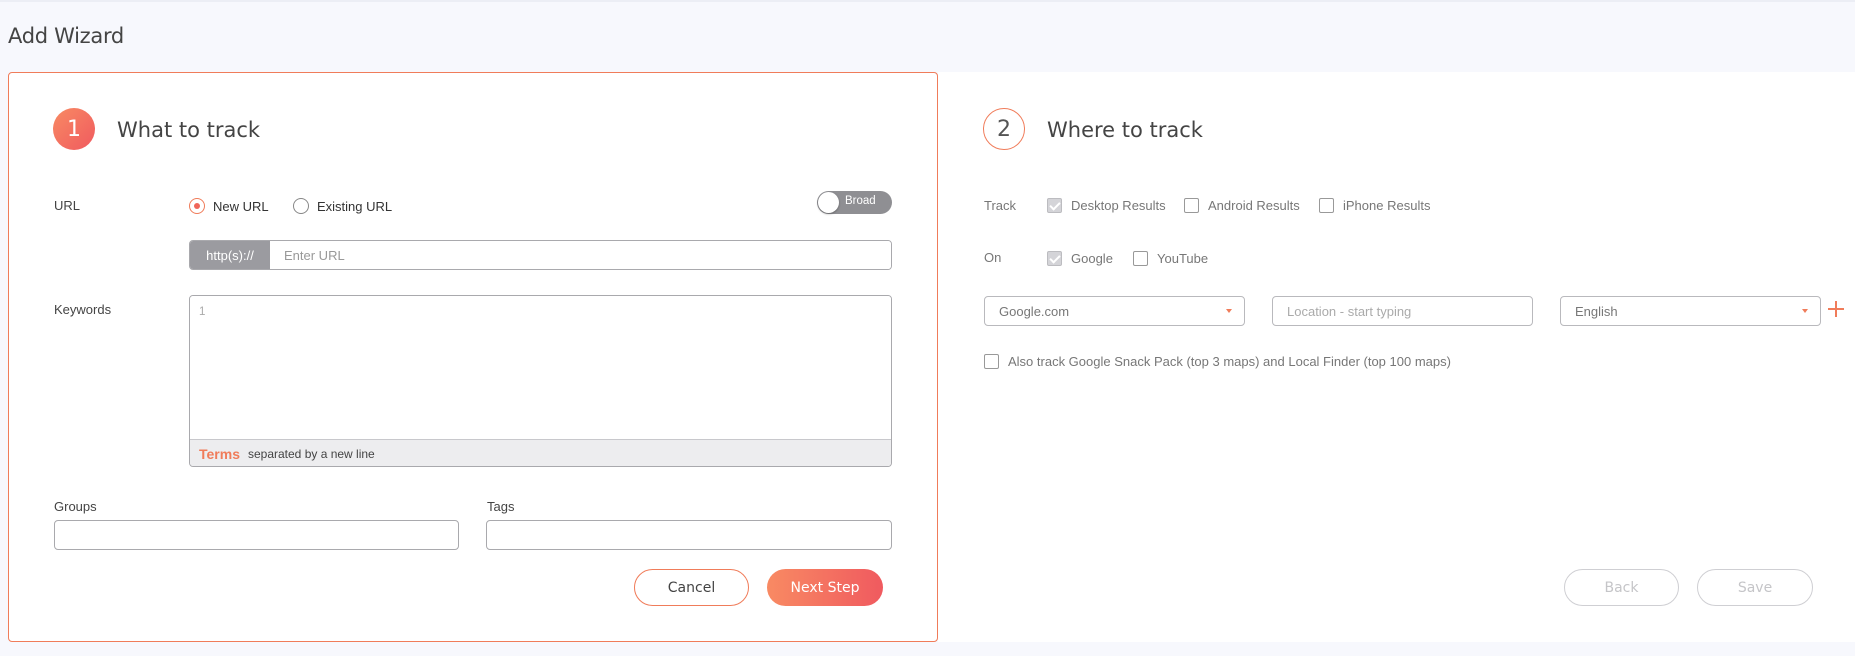  Describe the element at coordinates (540, 367) in the screenshot. I see `keywords-textarea: 1` at that location.